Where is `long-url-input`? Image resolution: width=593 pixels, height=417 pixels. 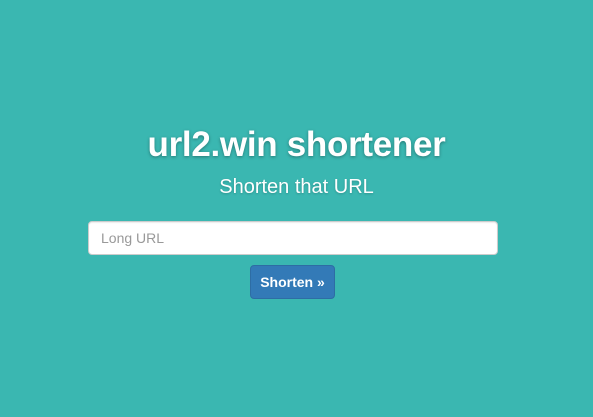 long-url-input is located at coordinates (293, 238).